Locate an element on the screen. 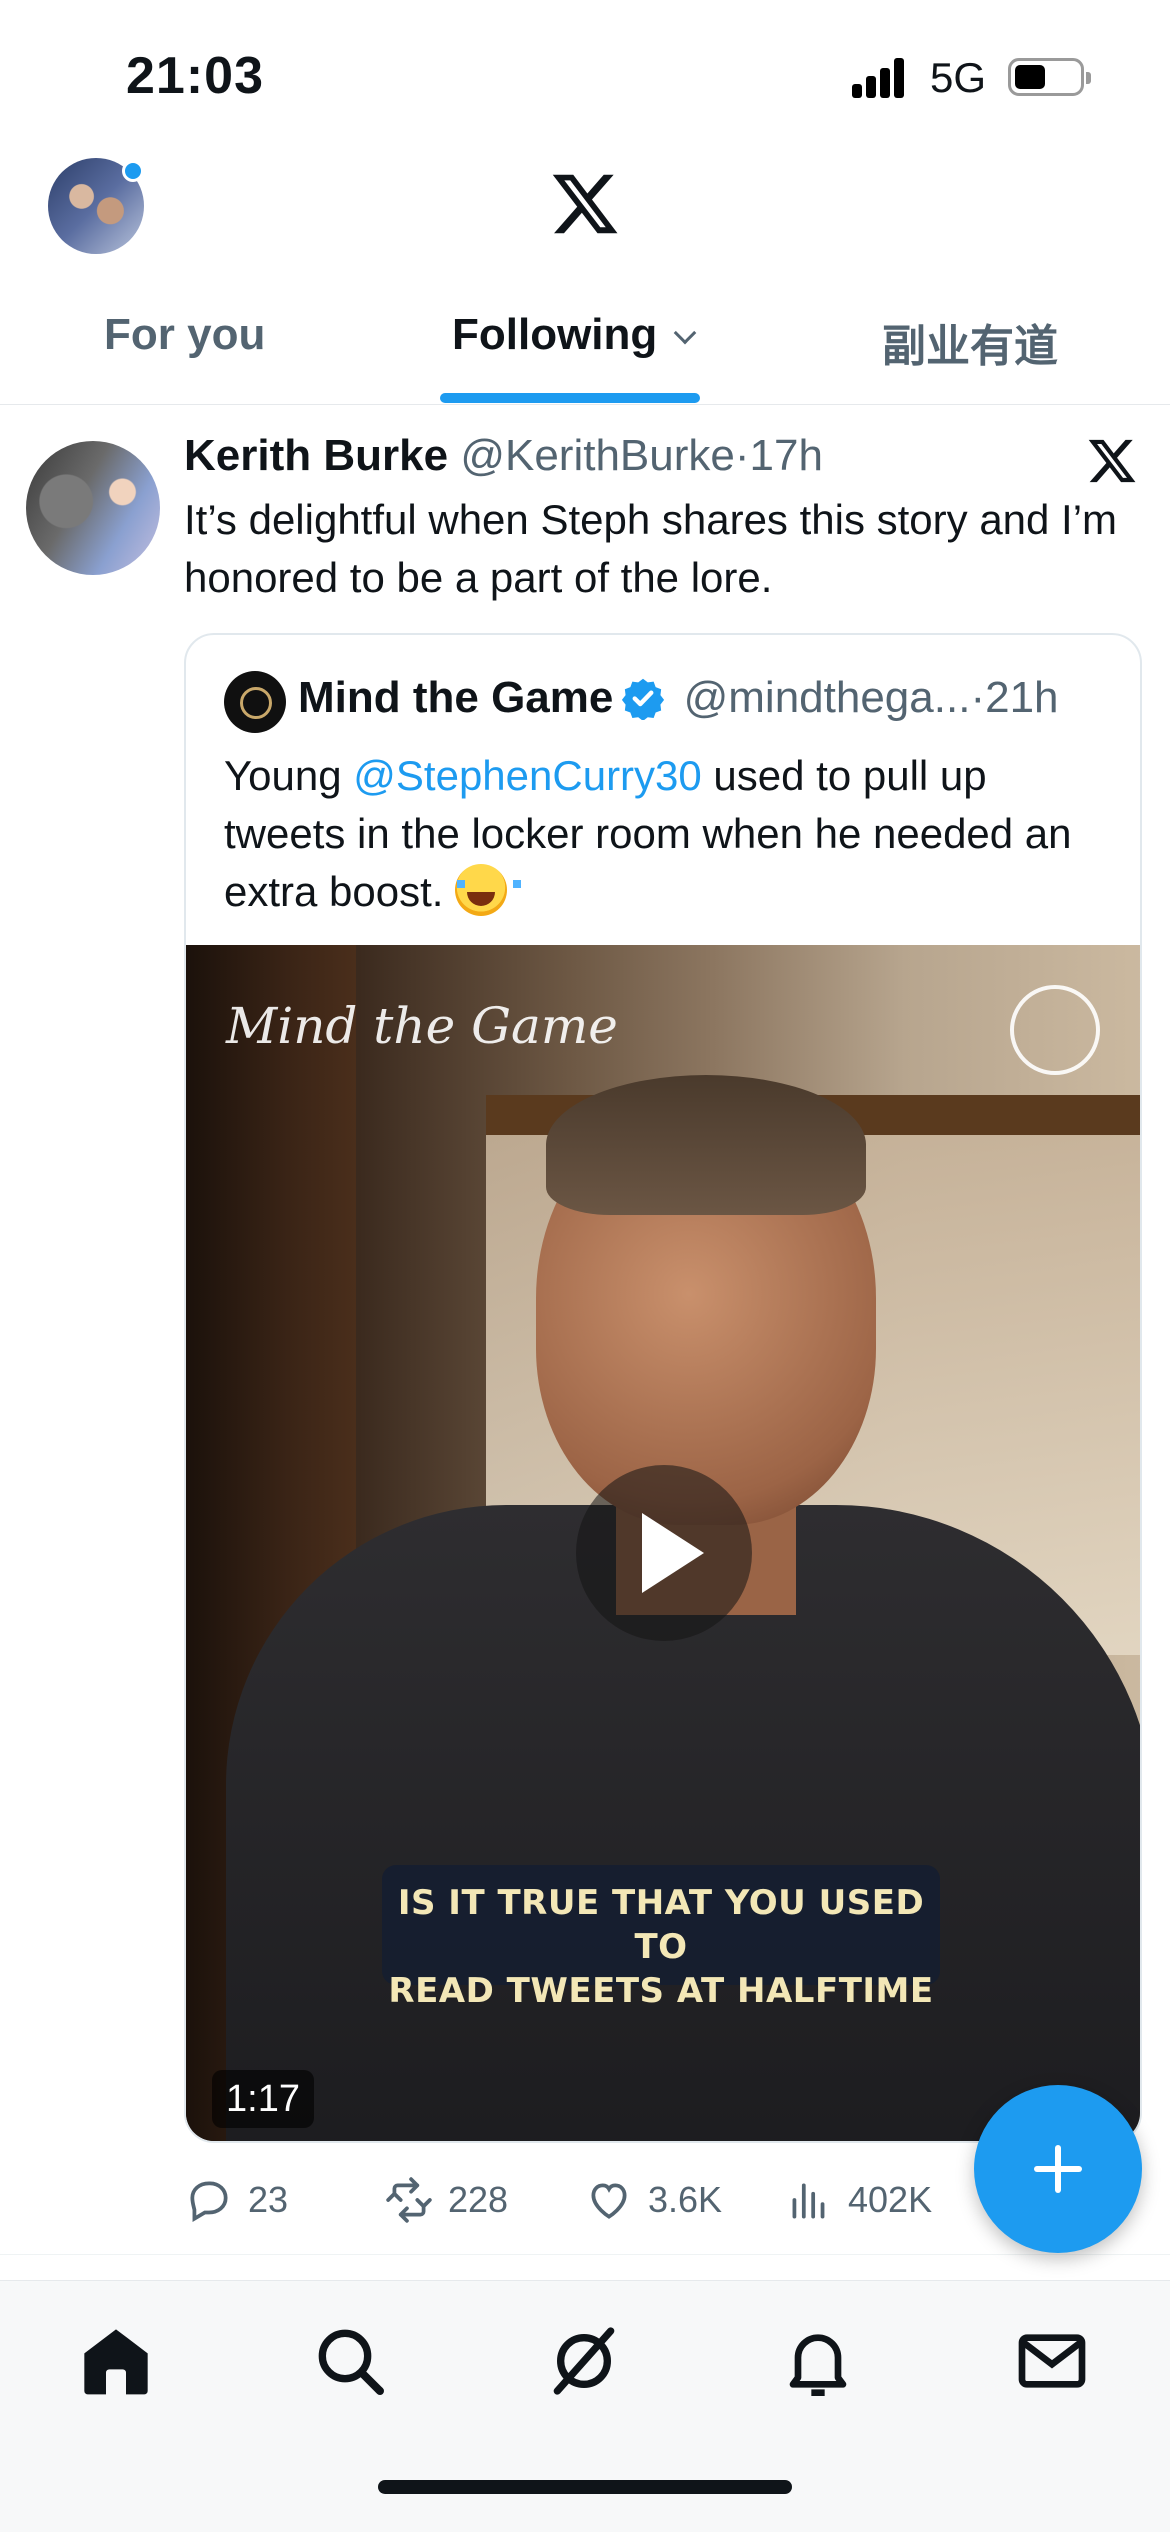  caption-line-1: IS IT TRUE THAT YOU USED TO is located at coordinates (661, 1925).